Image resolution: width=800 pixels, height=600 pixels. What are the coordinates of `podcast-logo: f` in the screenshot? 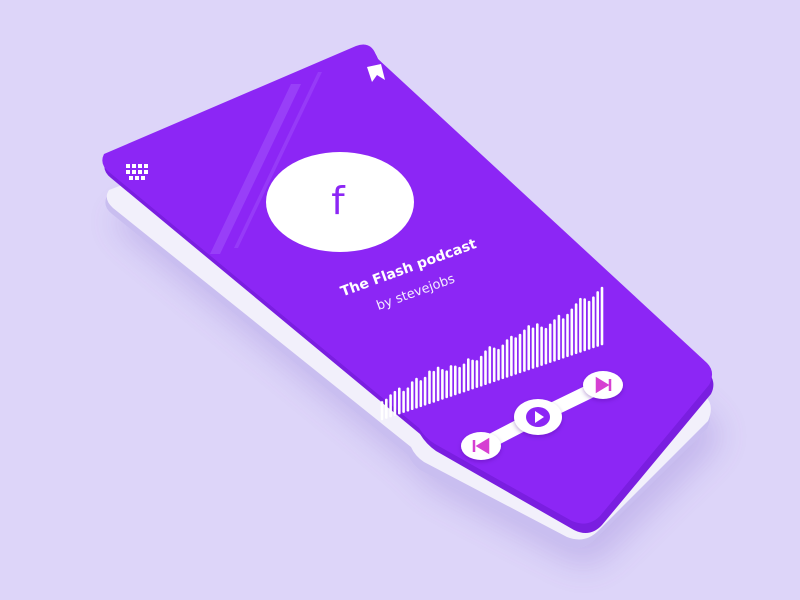 It's located at (340, 202).